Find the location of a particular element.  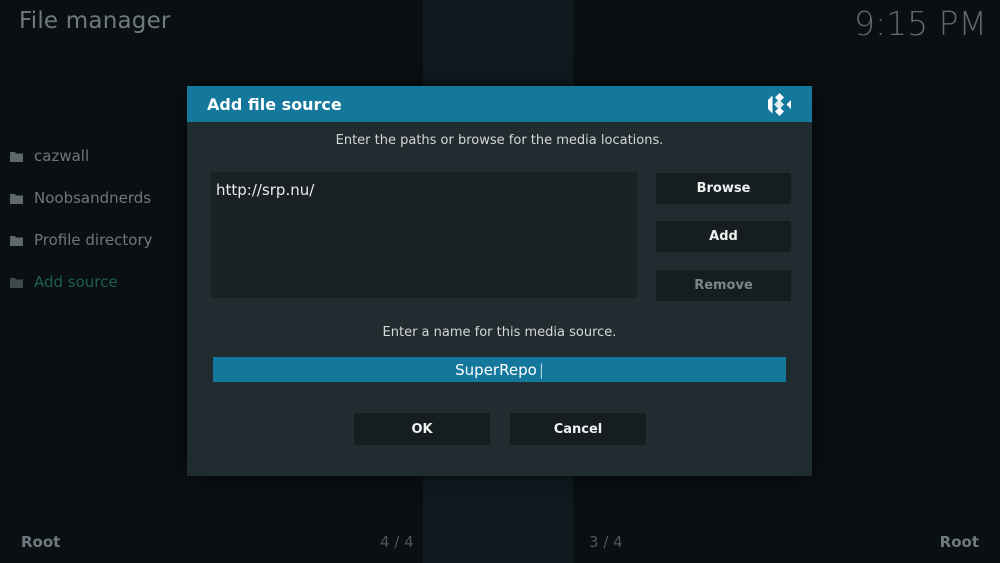

footer-count-left: 4 / 4 is located at coordinates (397, 542).